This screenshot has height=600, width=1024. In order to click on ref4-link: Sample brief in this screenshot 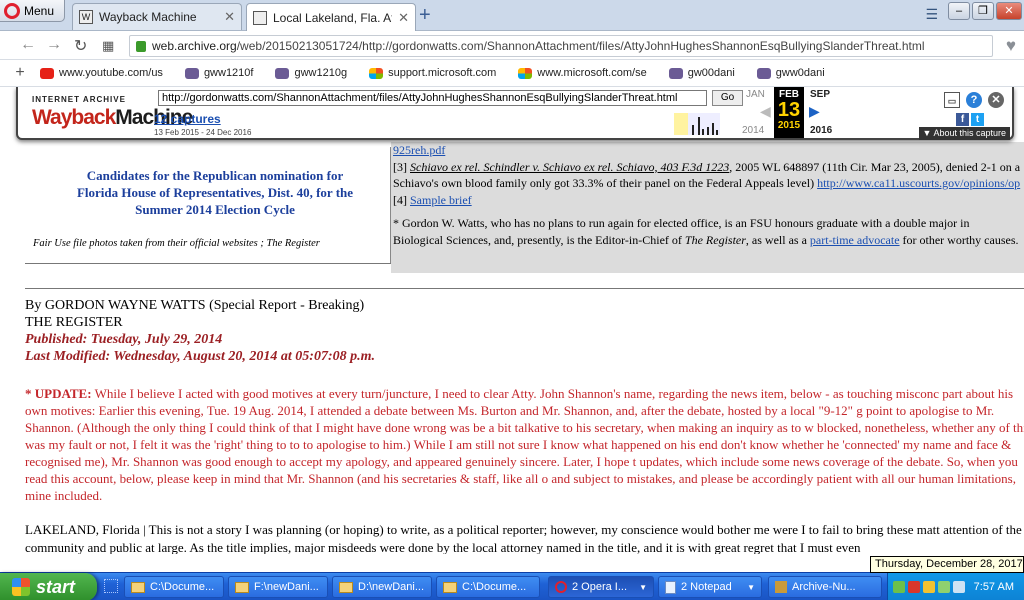, I will do `click(441, 200)`.